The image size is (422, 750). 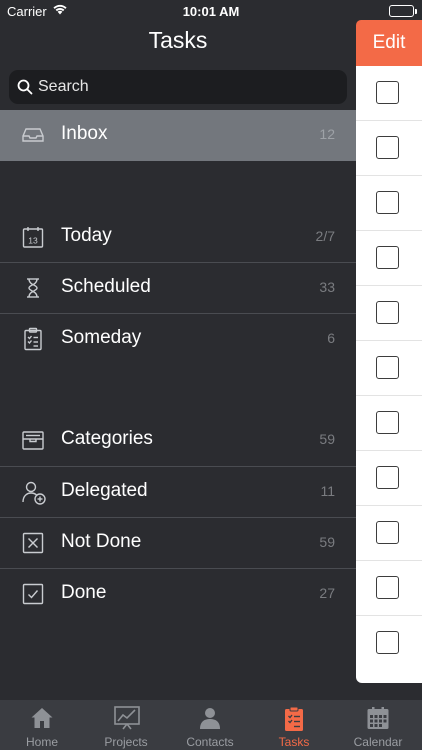 I want to click on list-item-count: 2/7, so click(x=325, y=236).